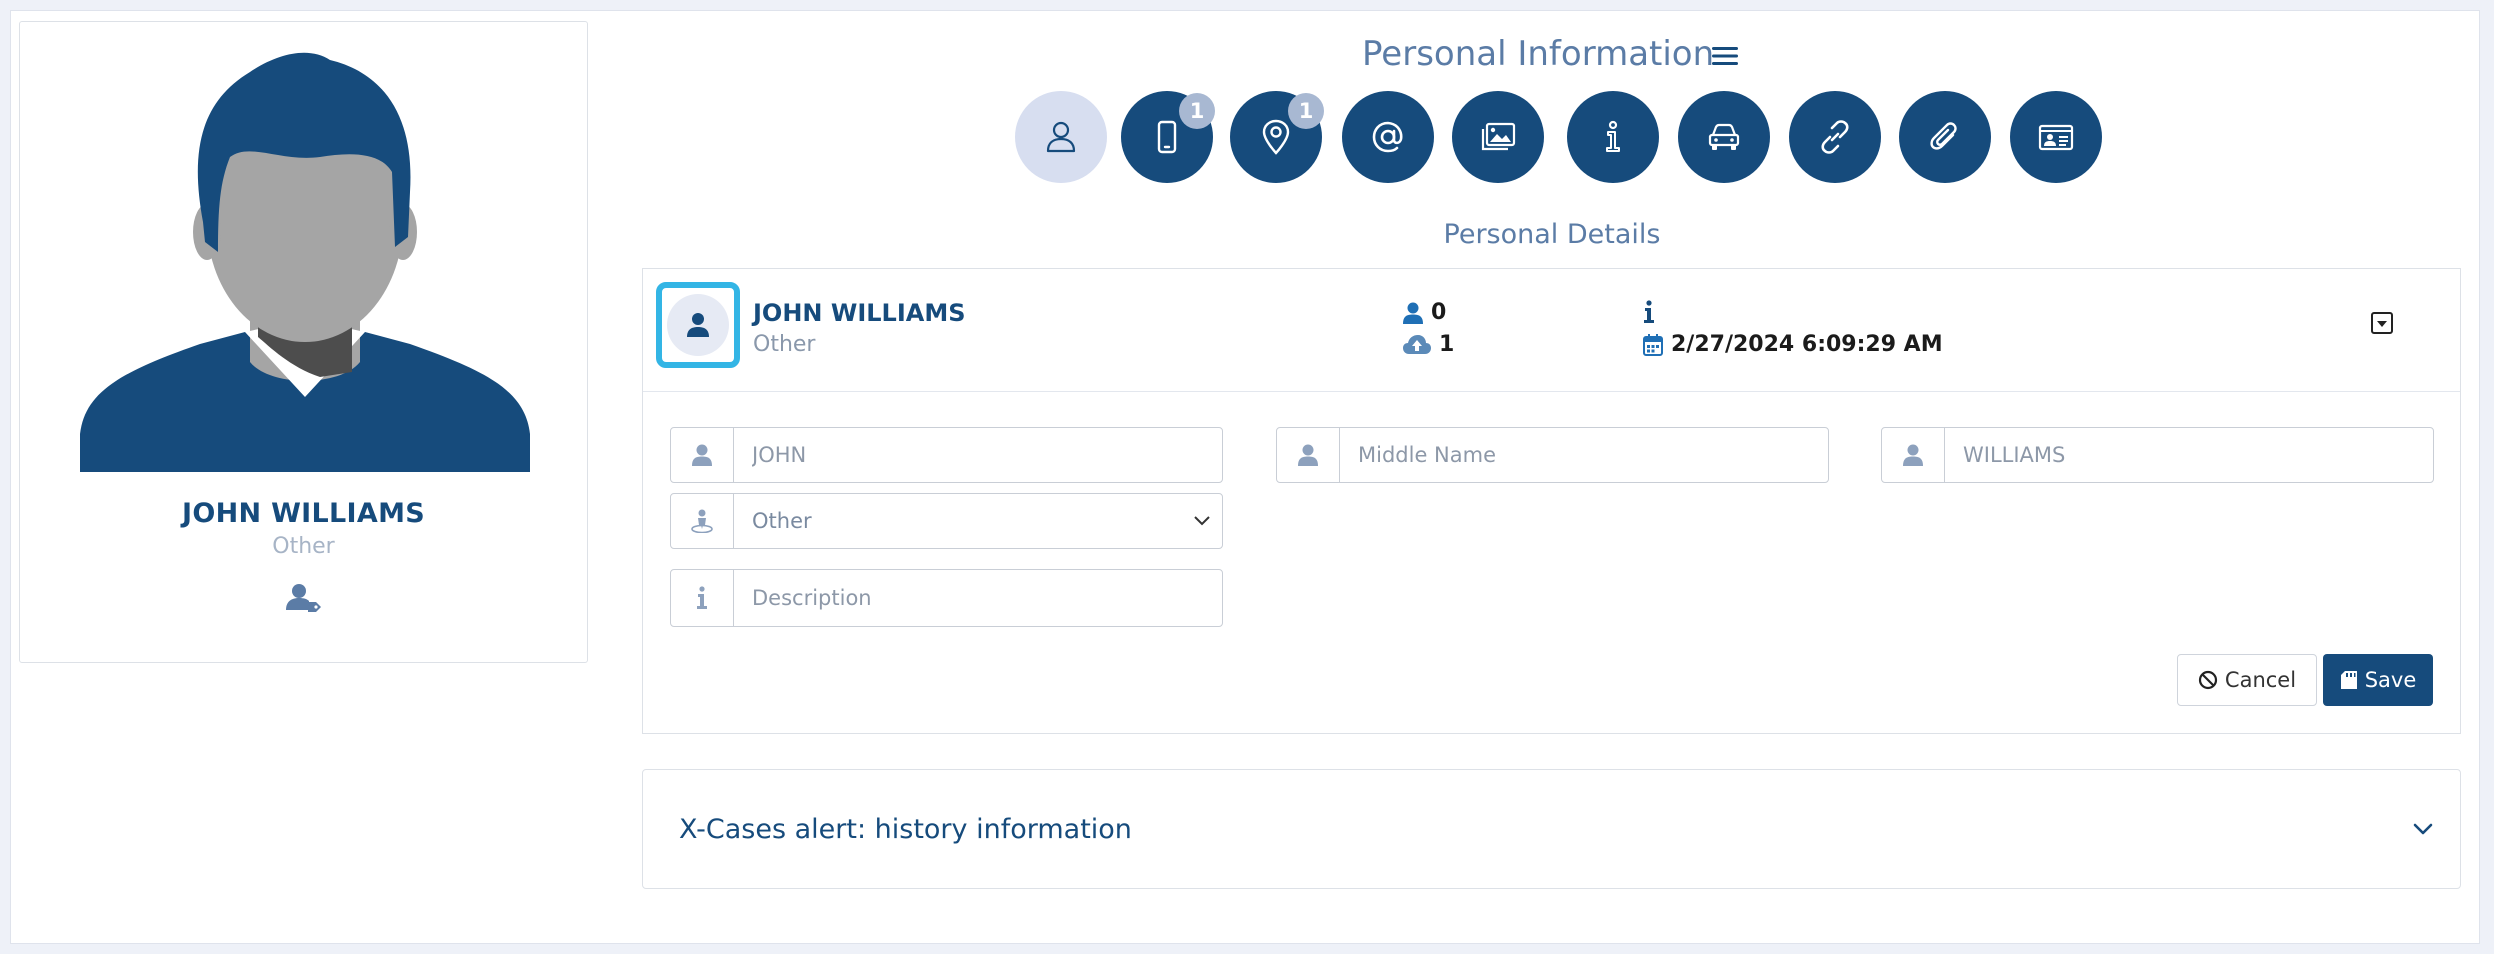 The image size is (2494, 954). I want to click on cancel-button: Cancel, so click(2247, 680).